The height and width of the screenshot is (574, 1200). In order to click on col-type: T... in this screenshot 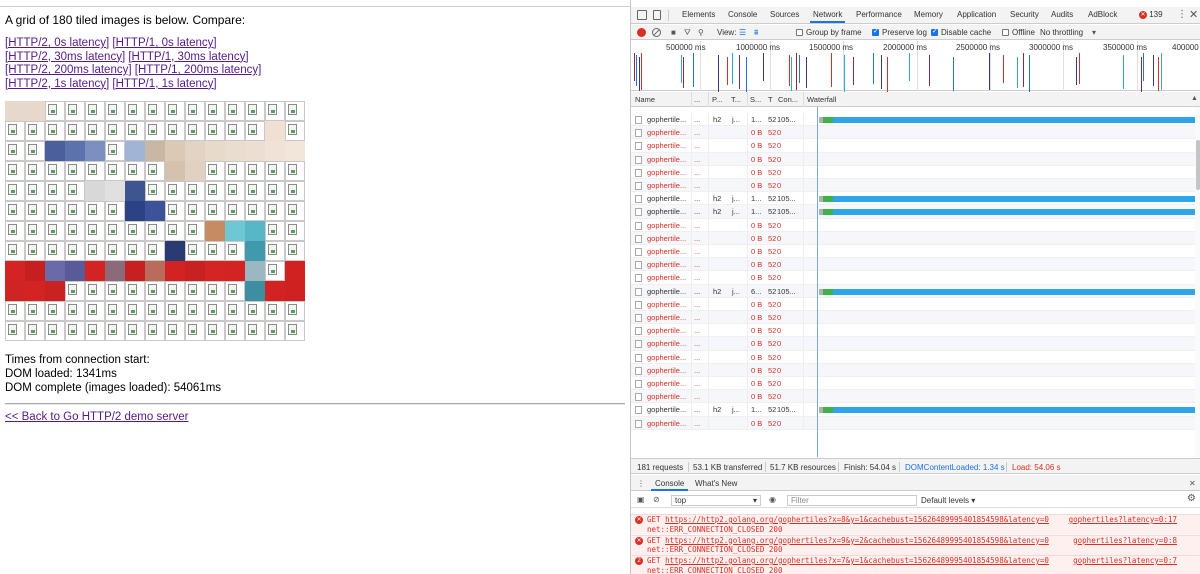, I will do `click(736, 99)`.